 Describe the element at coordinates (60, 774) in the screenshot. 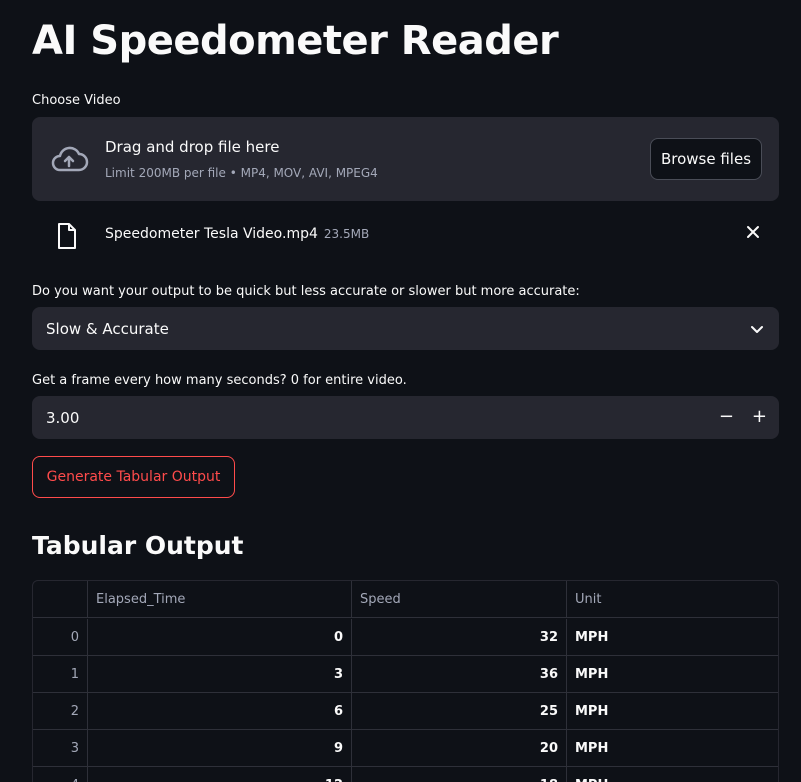

I see `row-index: 4` at that location.